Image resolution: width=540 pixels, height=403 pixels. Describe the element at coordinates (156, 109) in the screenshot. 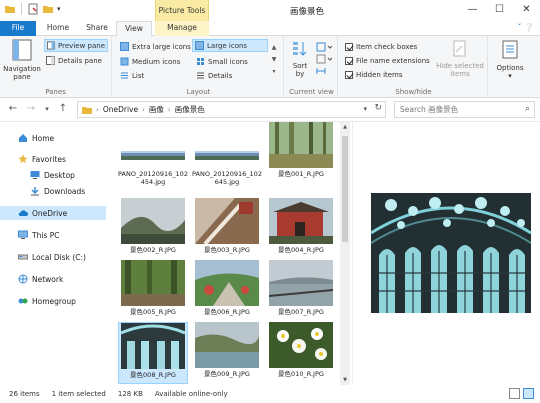

I see `breadcrumb-pictures: 画像` at that location.